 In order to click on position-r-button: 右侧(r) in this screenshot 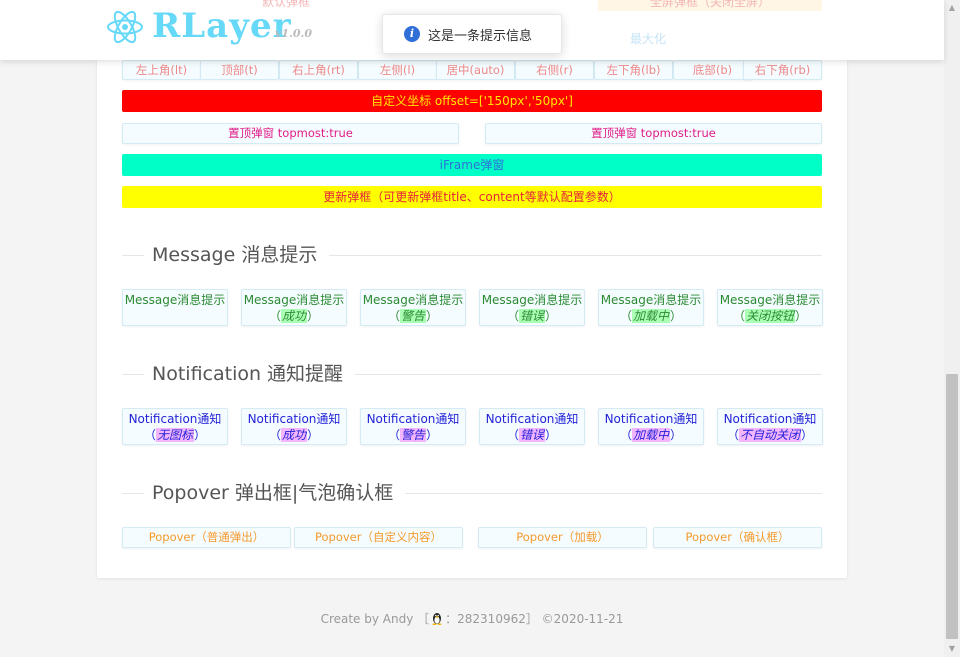, I will do `click(554, 70)`.